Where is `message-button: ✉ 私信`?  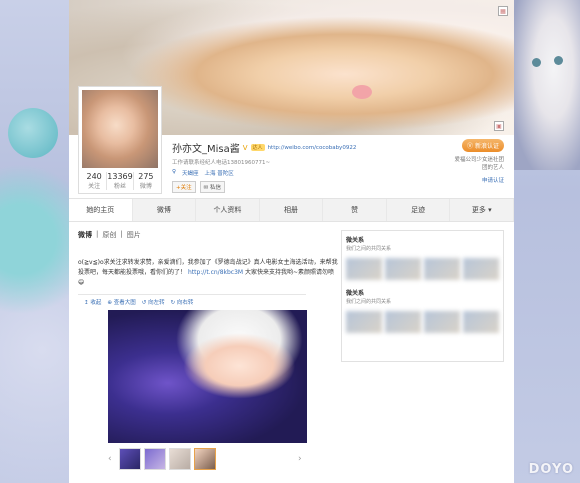 message-button: ✉ 私信 is located at coordinates (212, 187).